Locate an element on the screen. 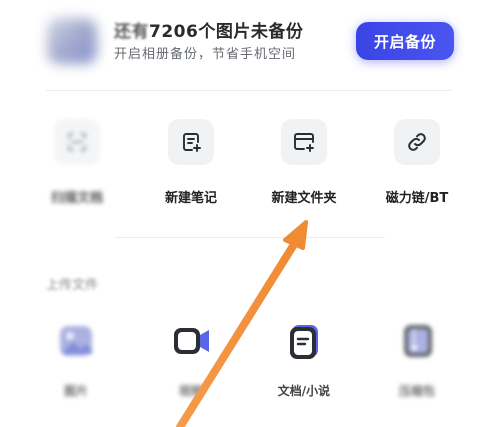 The width and height of the screenshot is (498, 427). category-label: 文档/小说 is located at coordinates (304, 391).